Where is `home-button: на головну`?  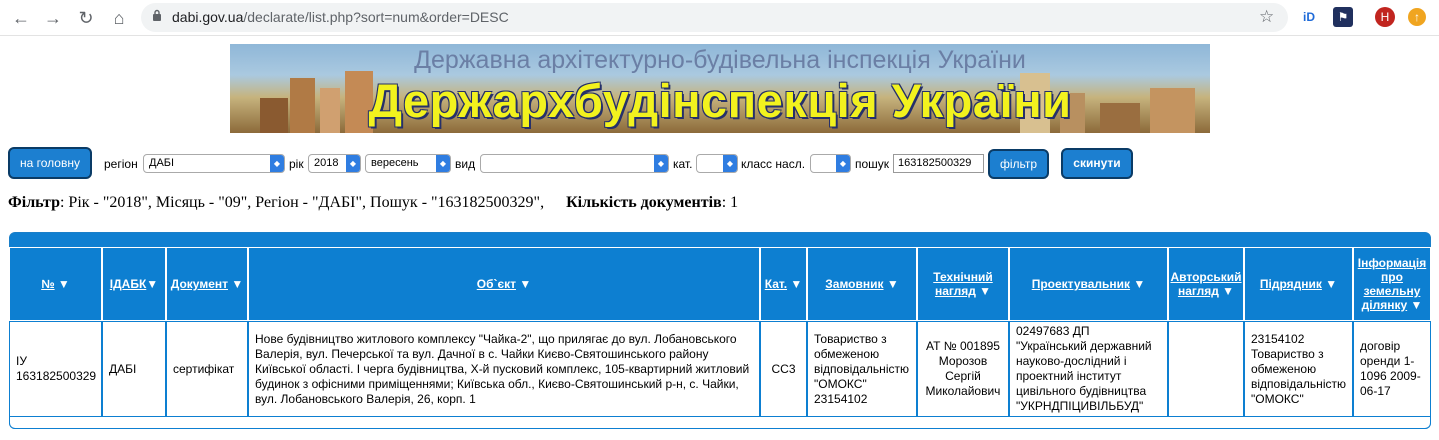
home-button: на головну is located at coordinates (50, 163).